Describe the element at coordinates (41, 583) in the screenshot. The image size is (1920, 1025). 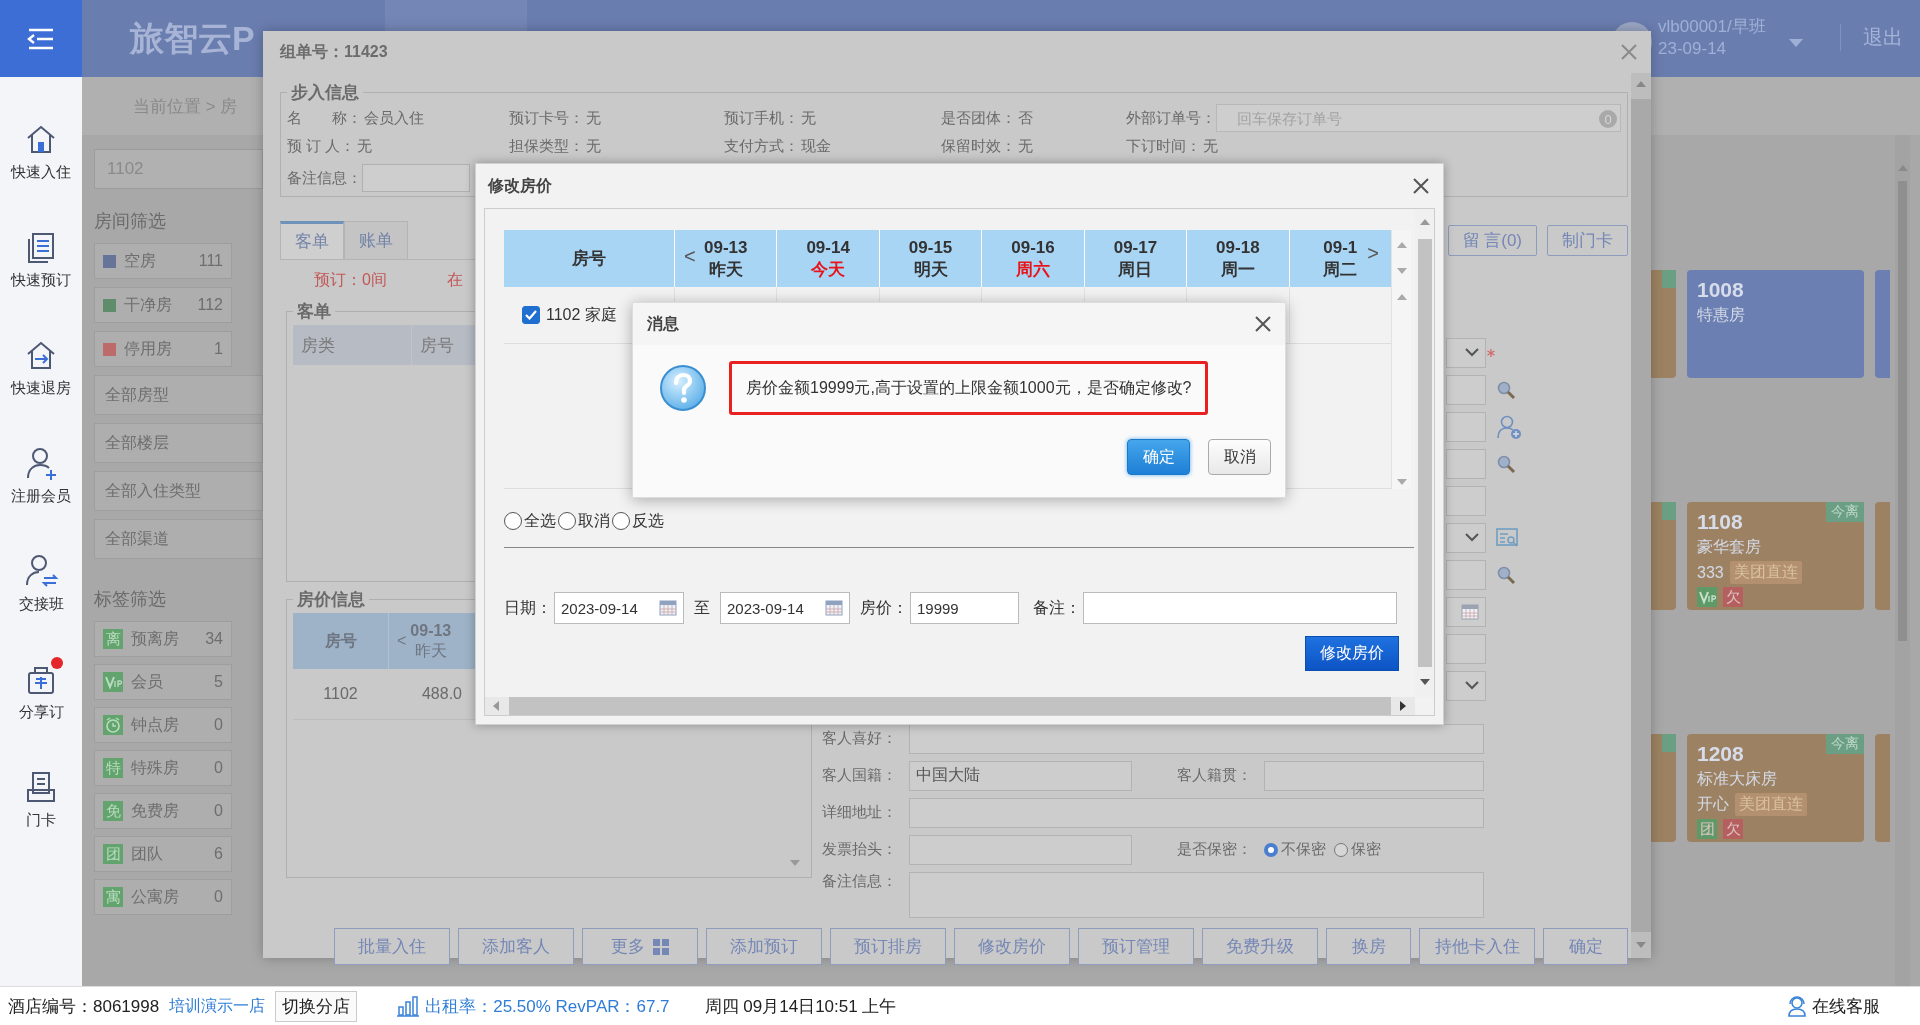
I see `nav-item: 交接班` at that location.